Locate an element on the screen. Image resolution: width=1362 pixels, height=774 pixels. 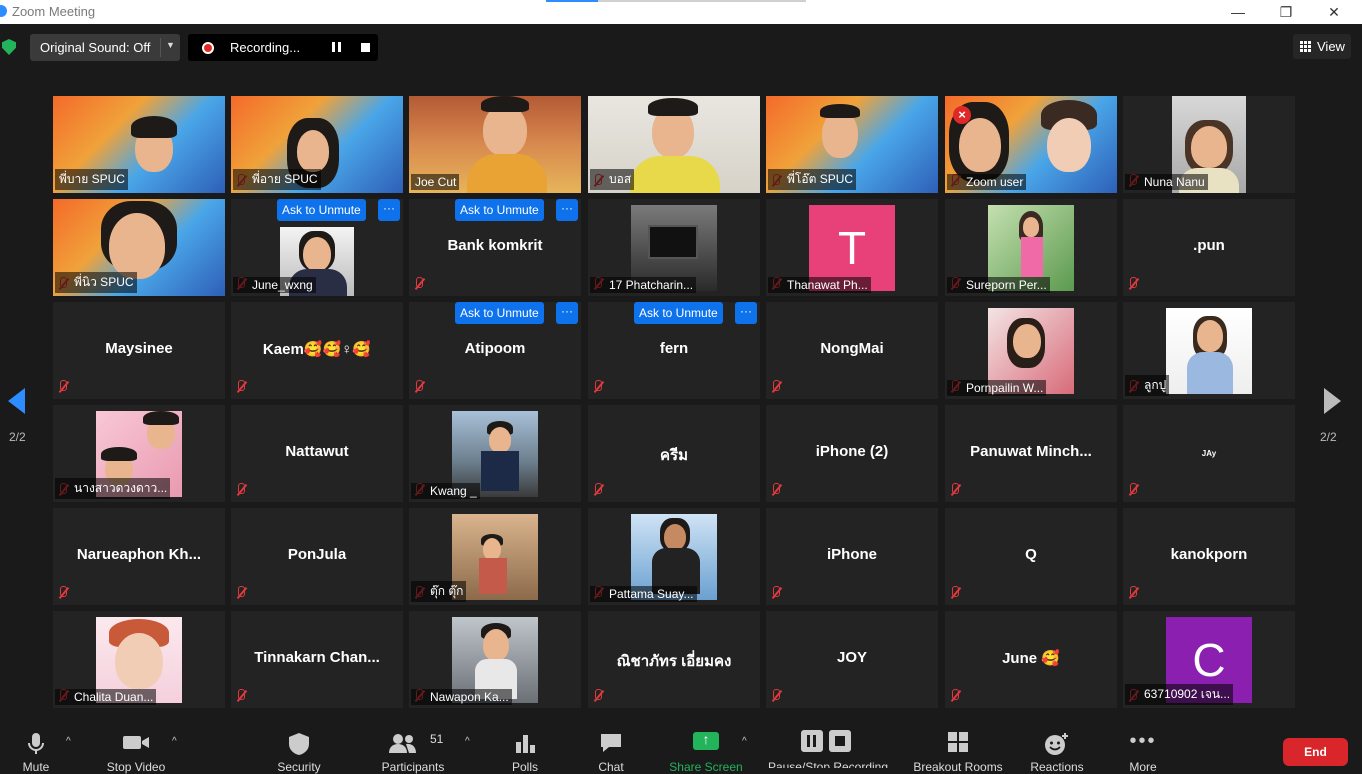
share-screen-button: Share Screen is located at coordinates (706, 747).